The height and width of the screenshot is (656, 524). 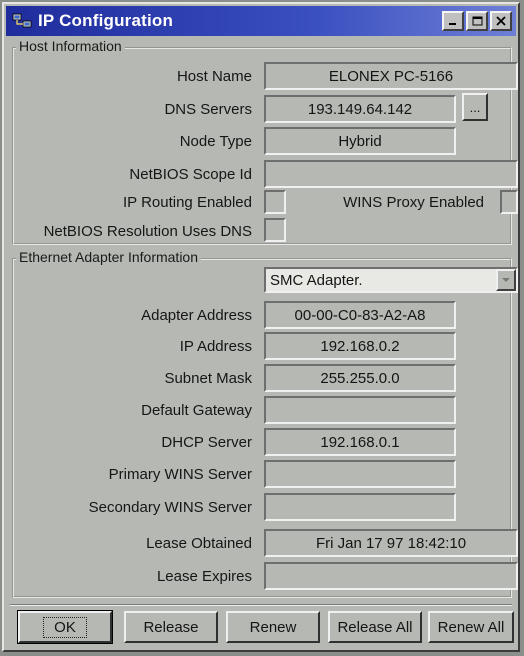 What do you see at coordinates (360, 507) in the screenshot?
I see `secondary-wins-server-field` at bounding box center [360, 507].